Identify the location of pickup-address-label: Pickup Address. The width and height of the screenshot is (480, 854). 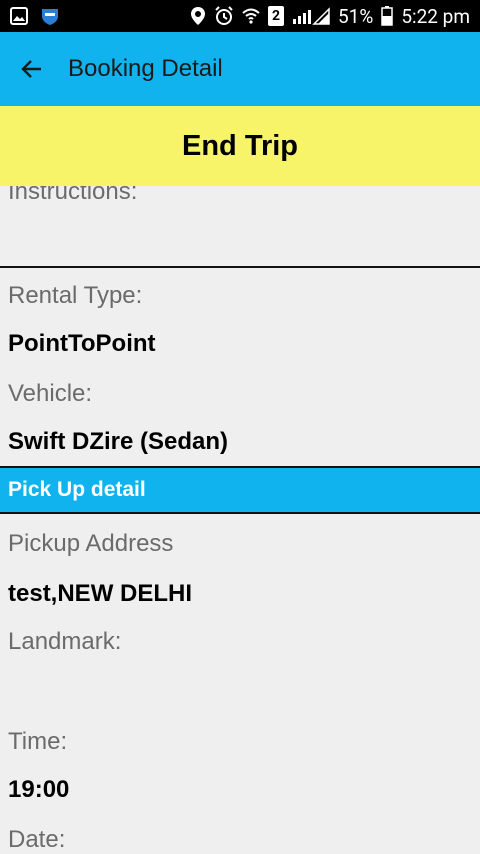
(91, 543).